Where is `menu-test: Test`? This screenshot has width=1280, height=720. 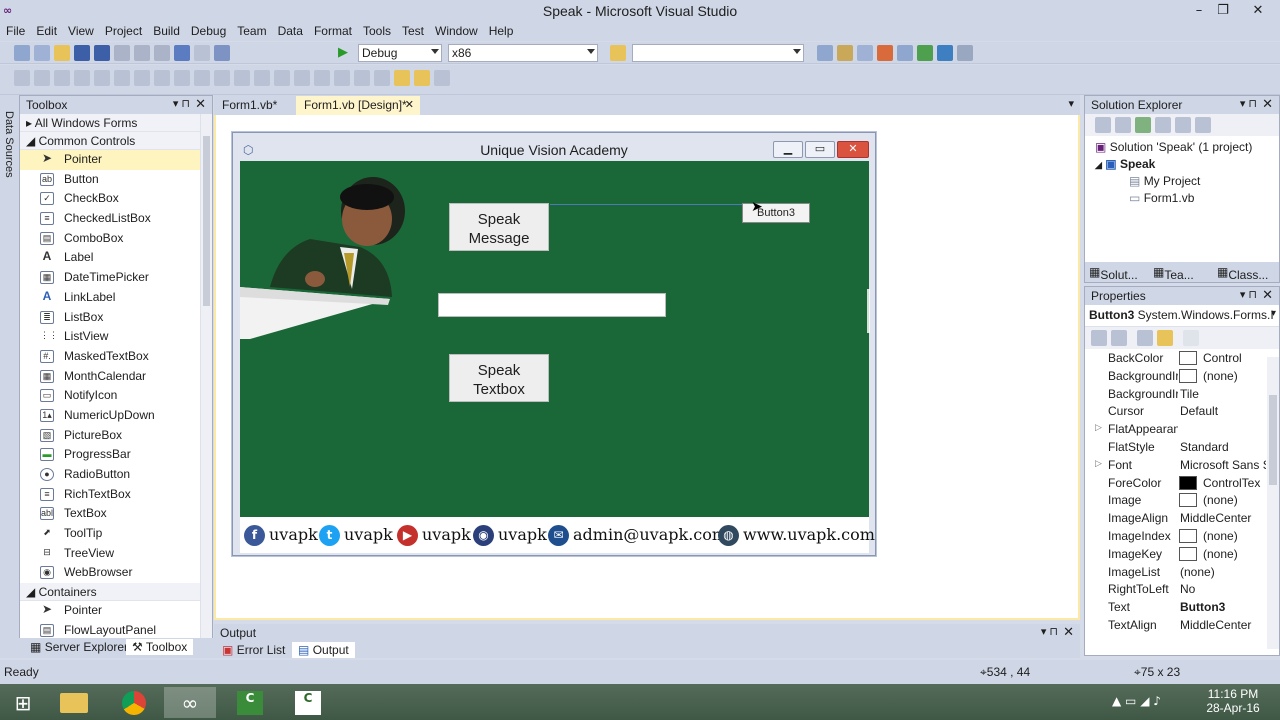 menu-test: Test is located at coordinates (412, 30).